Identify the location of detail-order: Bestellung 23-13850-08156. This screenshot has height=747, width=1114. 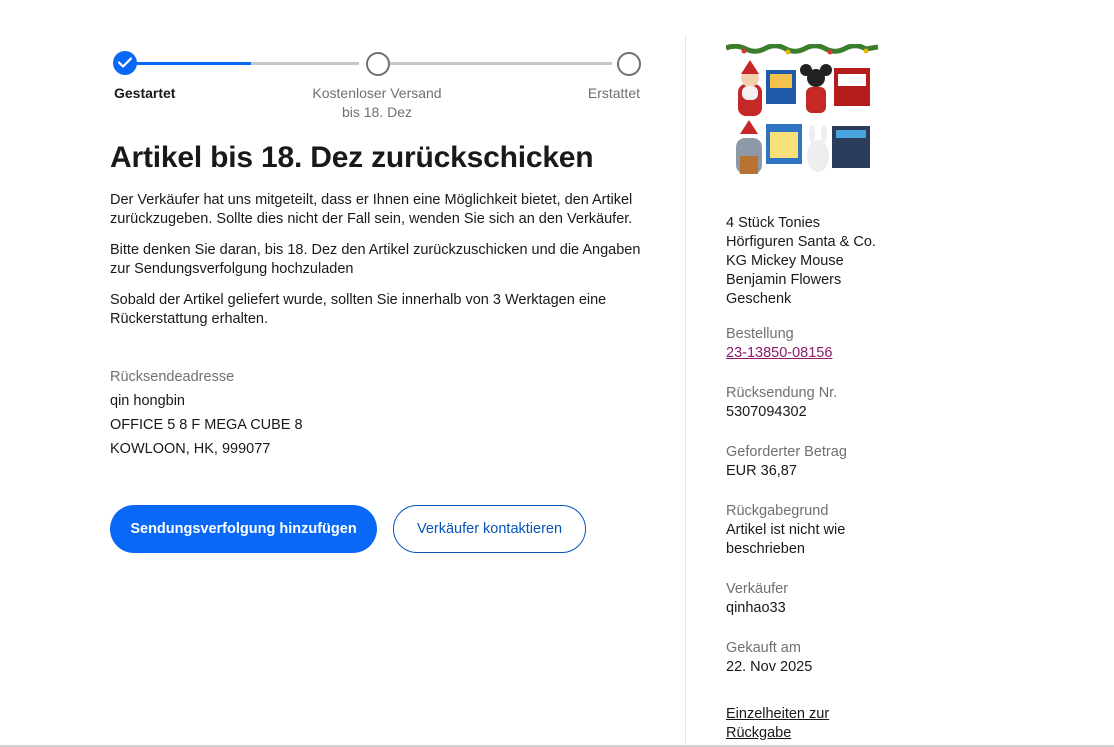
(806, 344).